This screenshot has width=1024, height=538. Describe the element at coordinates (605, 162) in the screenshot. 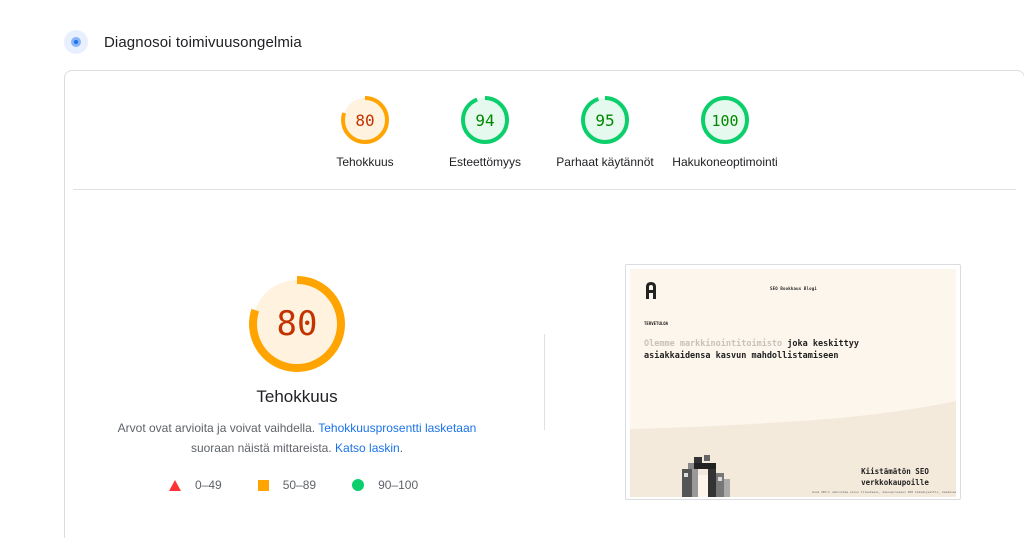

I see `gauge-label: Parhaat käytännöt` at that location.